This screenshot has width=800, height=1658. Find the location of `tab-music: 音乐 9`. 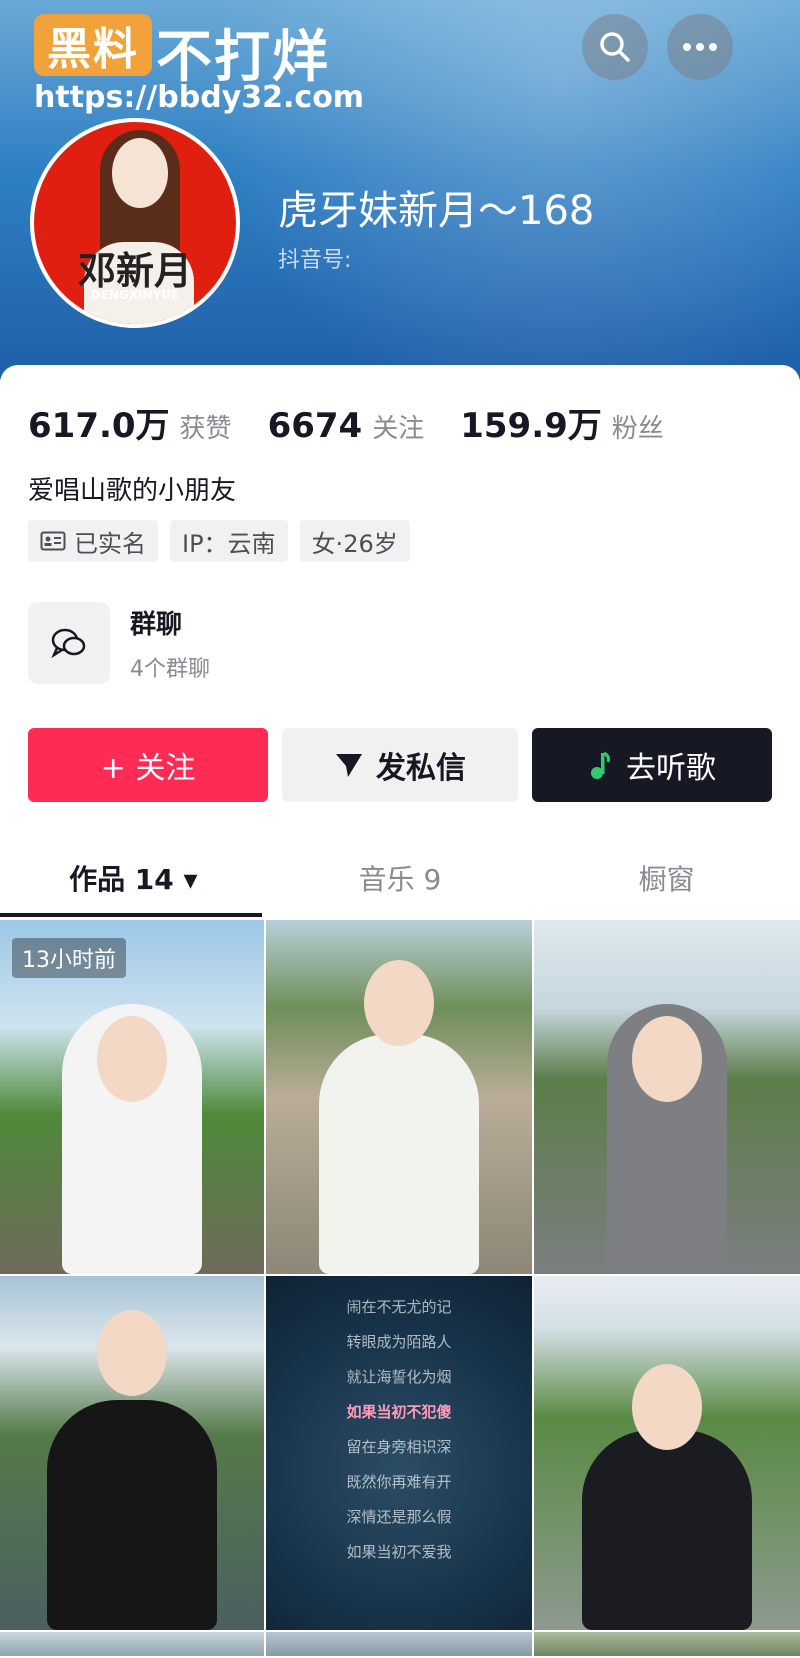

tab-music: 音乐 9 is located at coordinates (400, 885).